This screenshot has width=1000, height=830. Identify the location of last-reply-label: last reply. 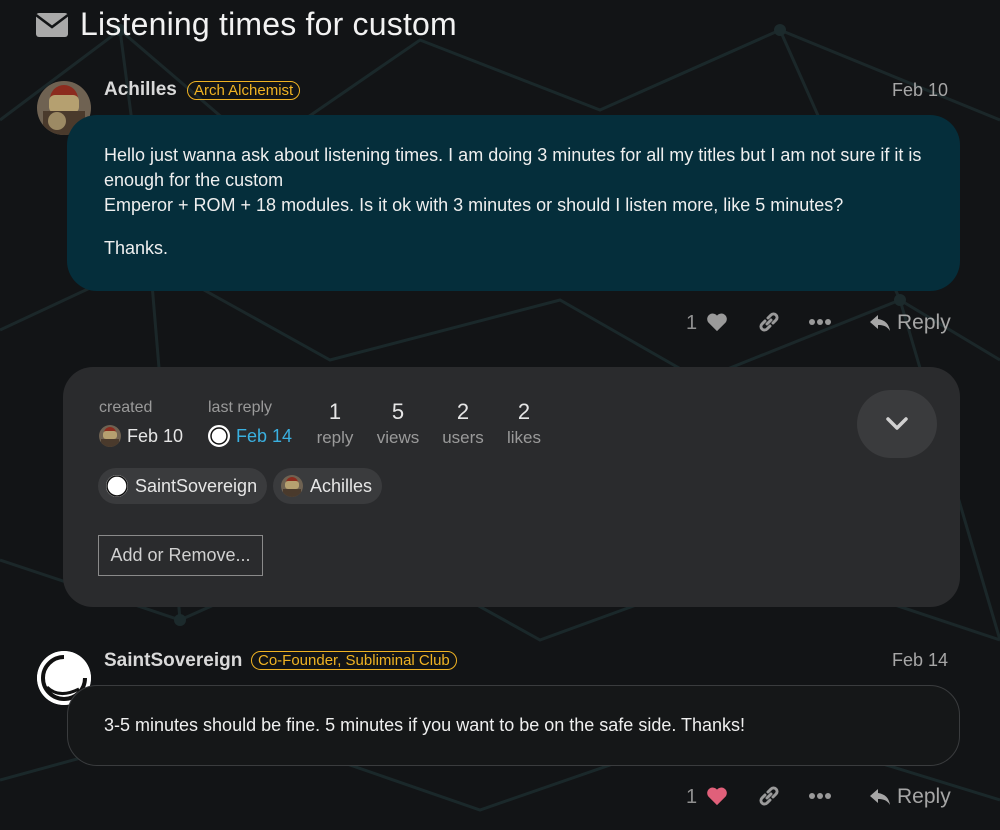
(240, 407).